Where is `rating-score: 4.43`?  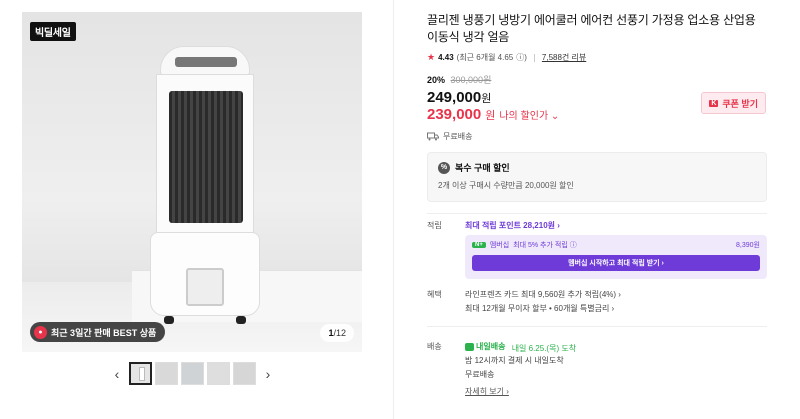 rating-score: 4.43 is located at coordinates (446, 57).